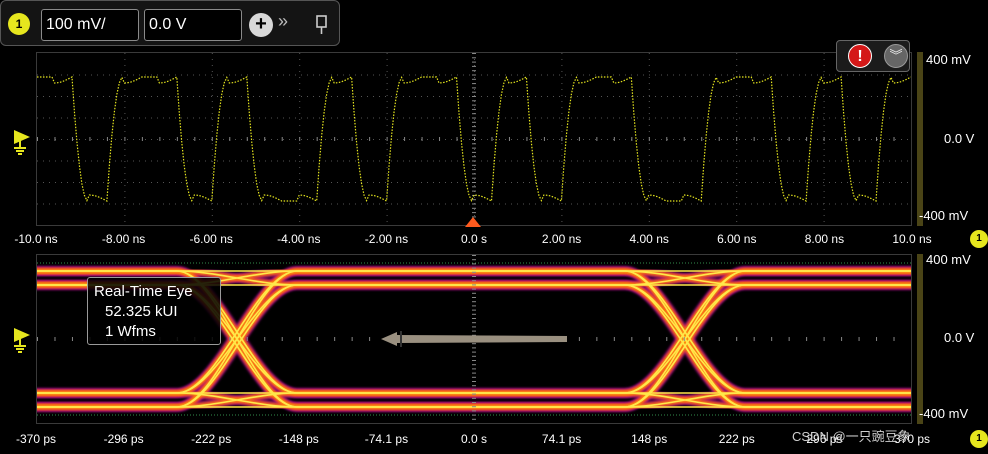 Image resolution: width=988 pixels, height=454 pixels. What do you see at coordinates (143, 291) in the screenshot?
I see `eye-info-title: Real-Time Eye` at bounding box center [143, 291].